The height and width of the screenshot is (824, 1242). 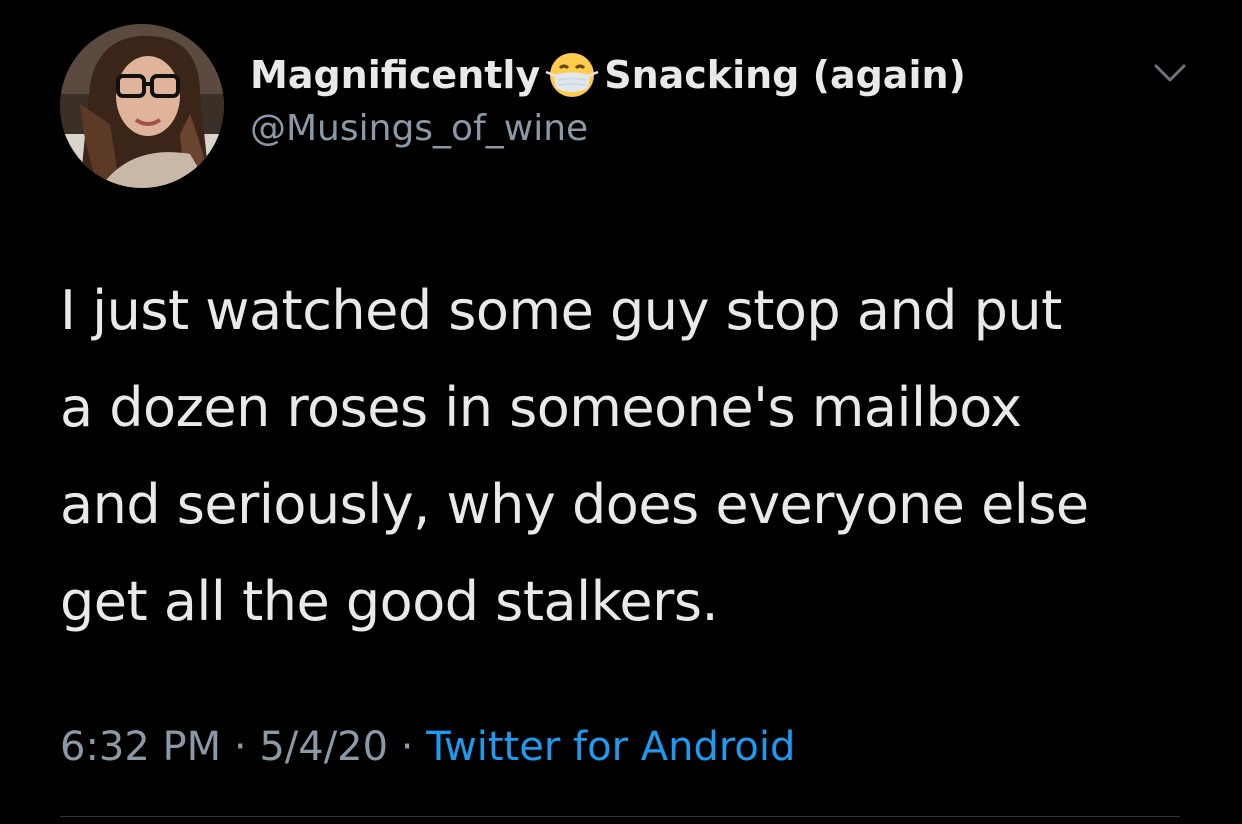 I want to click on tweet-text-line: a dozen roses in someone's mailbox, so click(x=541, y=407).